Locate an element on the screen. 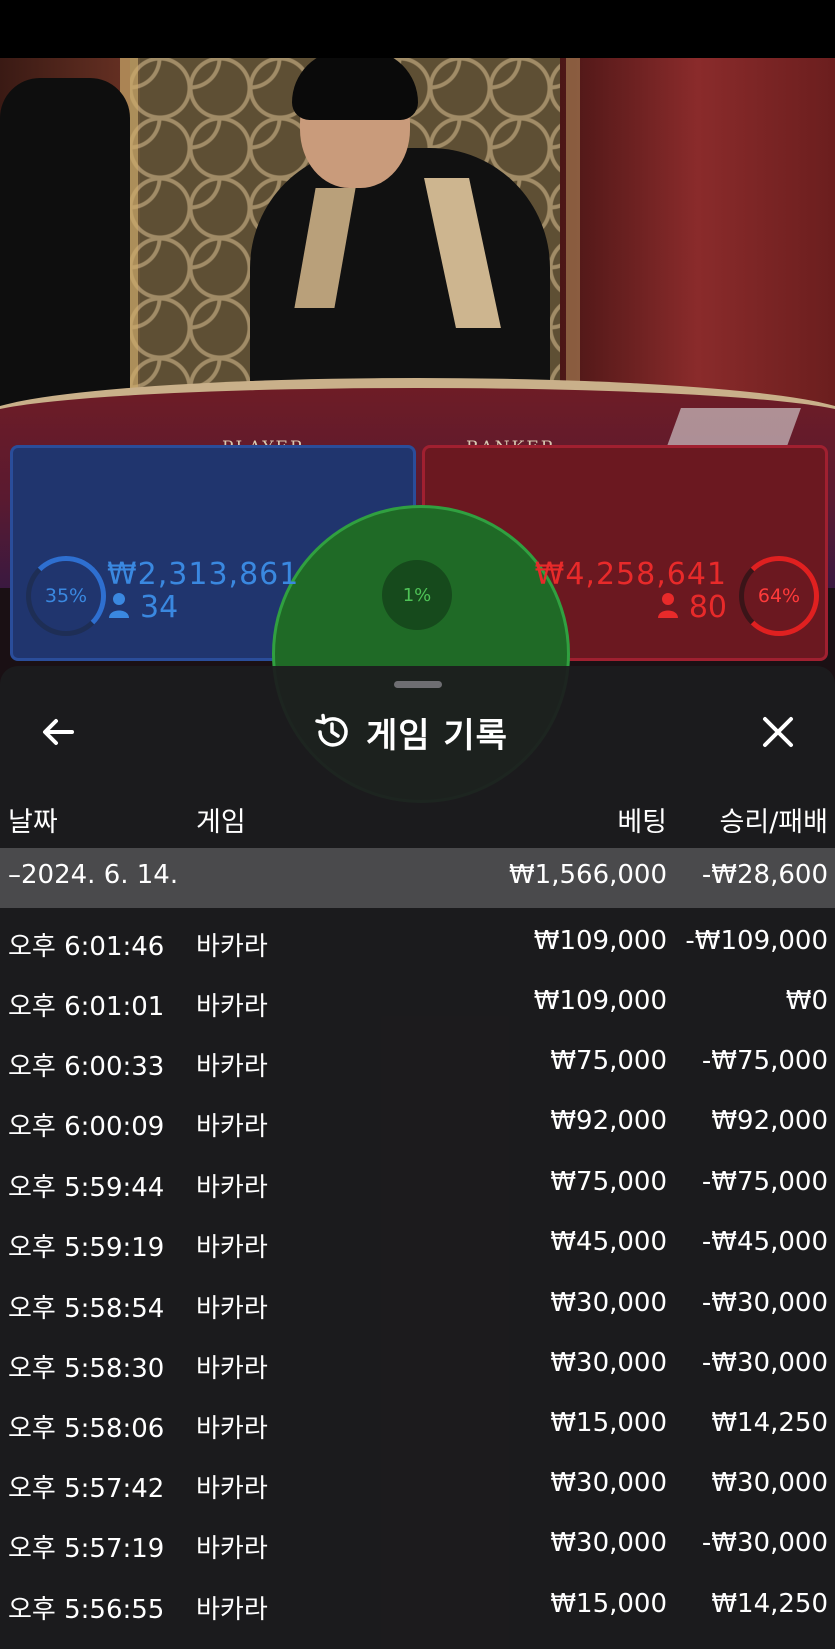 This screenshot has width=835, height=1649. column-header-date: 날짜 is located at coordinates (33, 822).